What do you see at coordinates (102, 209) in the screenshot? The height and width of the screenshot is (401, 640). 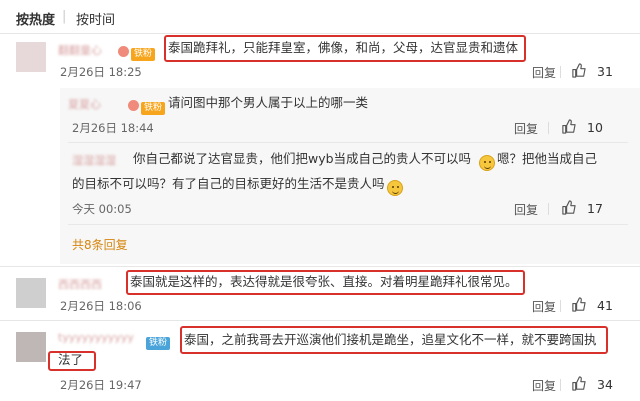 I see `comment-time: 今天 00:05` at bounding box center [102, 209].